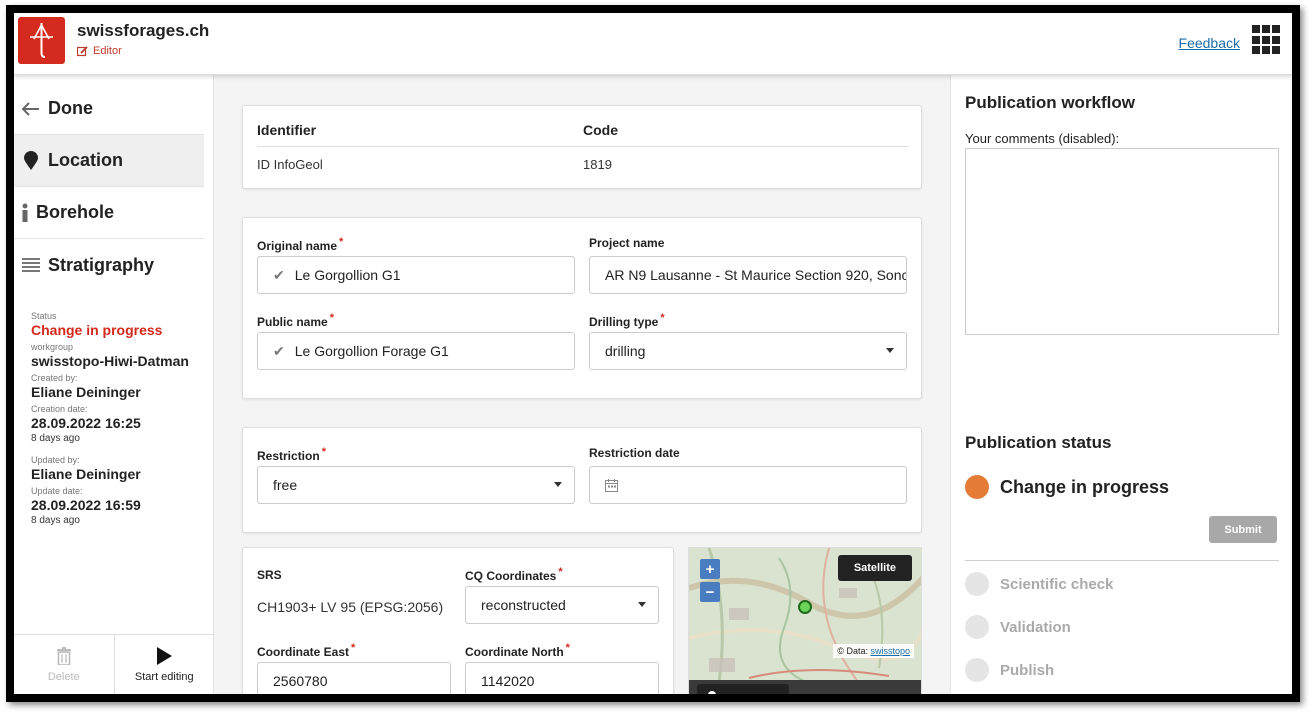 This screenshot has height=717, width=1312. Describe the element at coordinates (86, 474) in the screenshot. I see `updated-by-value: Eliane Deininger` at that location.